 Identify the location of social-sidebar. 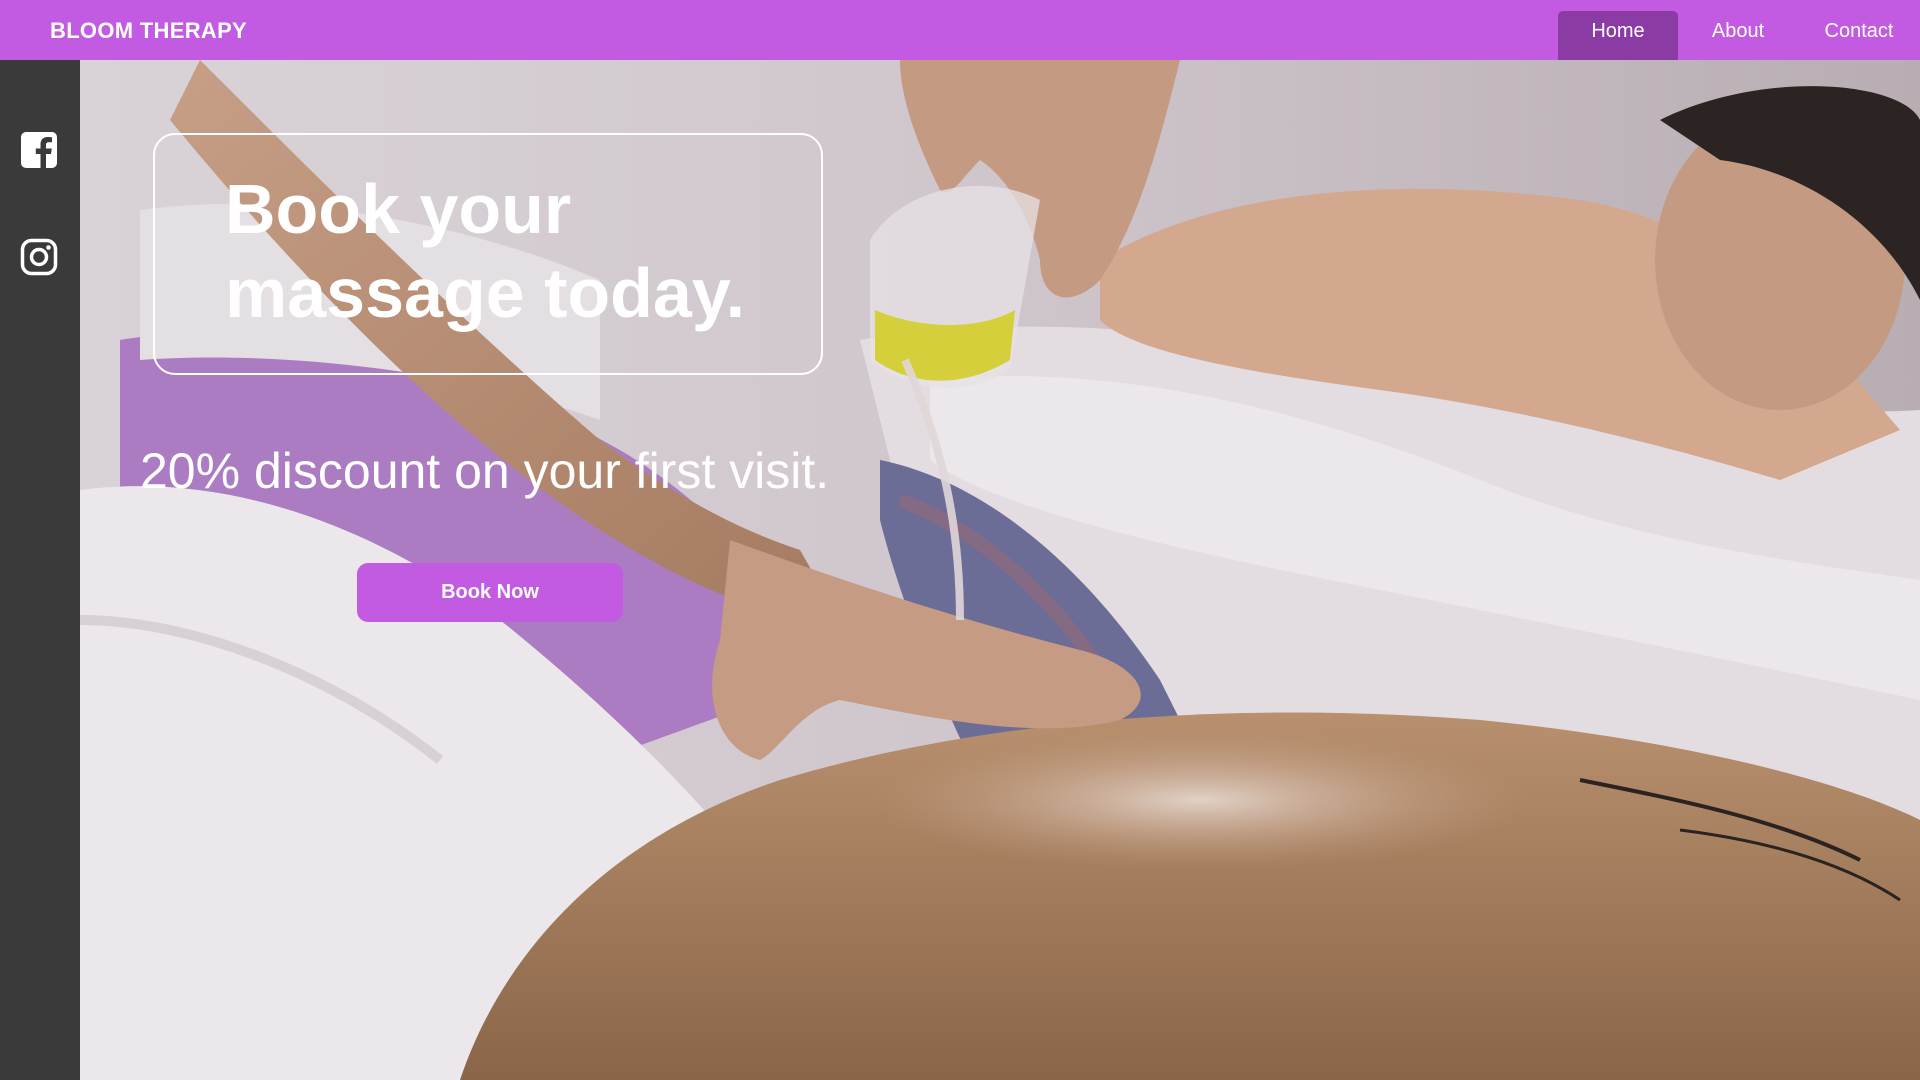
(40, 570).